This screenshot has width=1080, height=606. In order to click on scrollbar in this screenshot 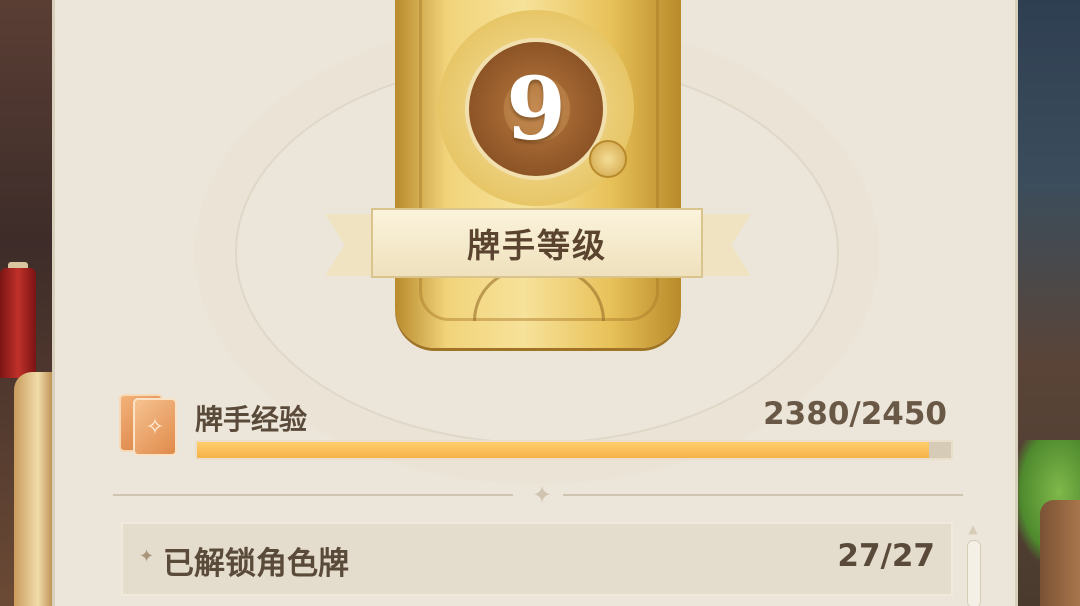, I will do `click(974, 573)`.